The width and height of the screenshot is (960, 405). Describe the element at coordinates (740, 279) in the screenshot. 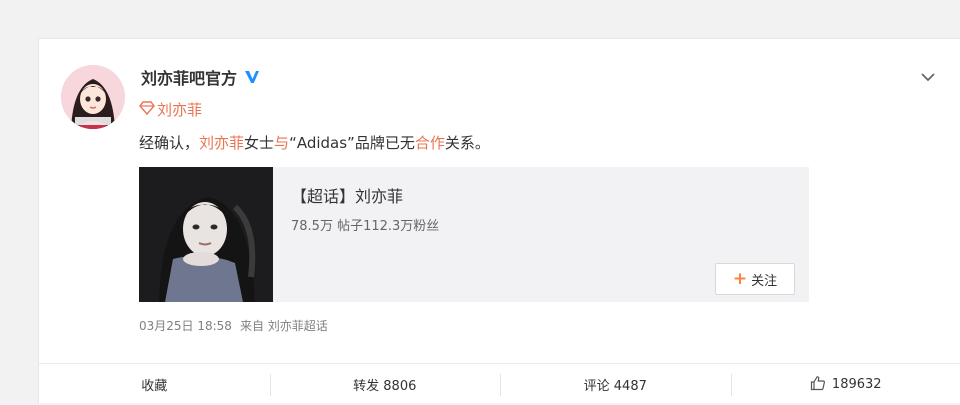

I see `plus-icon: +` at that location.